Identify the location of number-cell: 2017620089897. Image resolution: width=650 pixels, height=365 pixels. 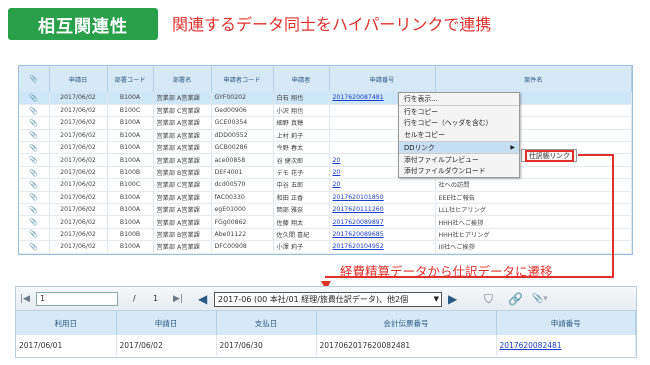
(382, 222).